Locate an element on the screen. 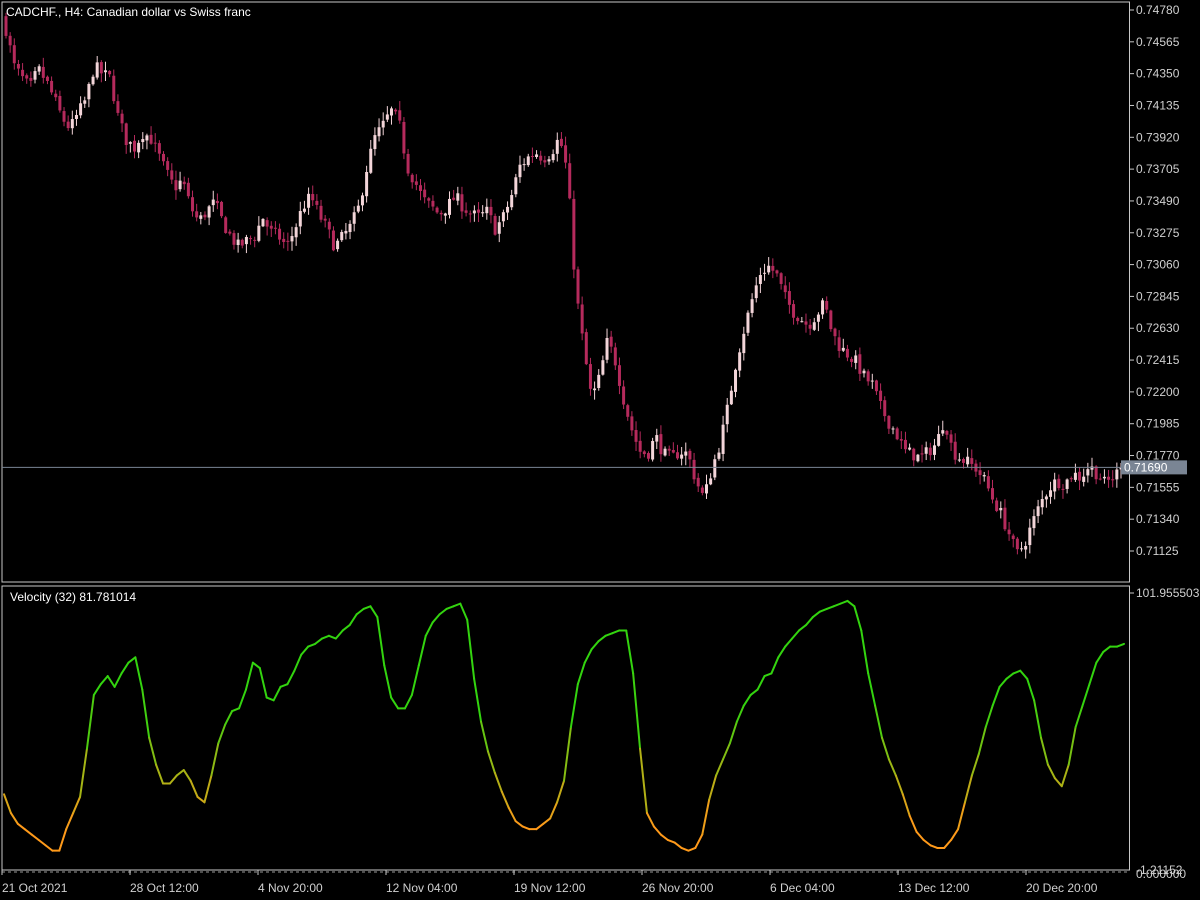 Image resolution: width=1200 pixels, height=900 pixels. price-tick-label: 0.73275 is located at coordinates (1158, 233).